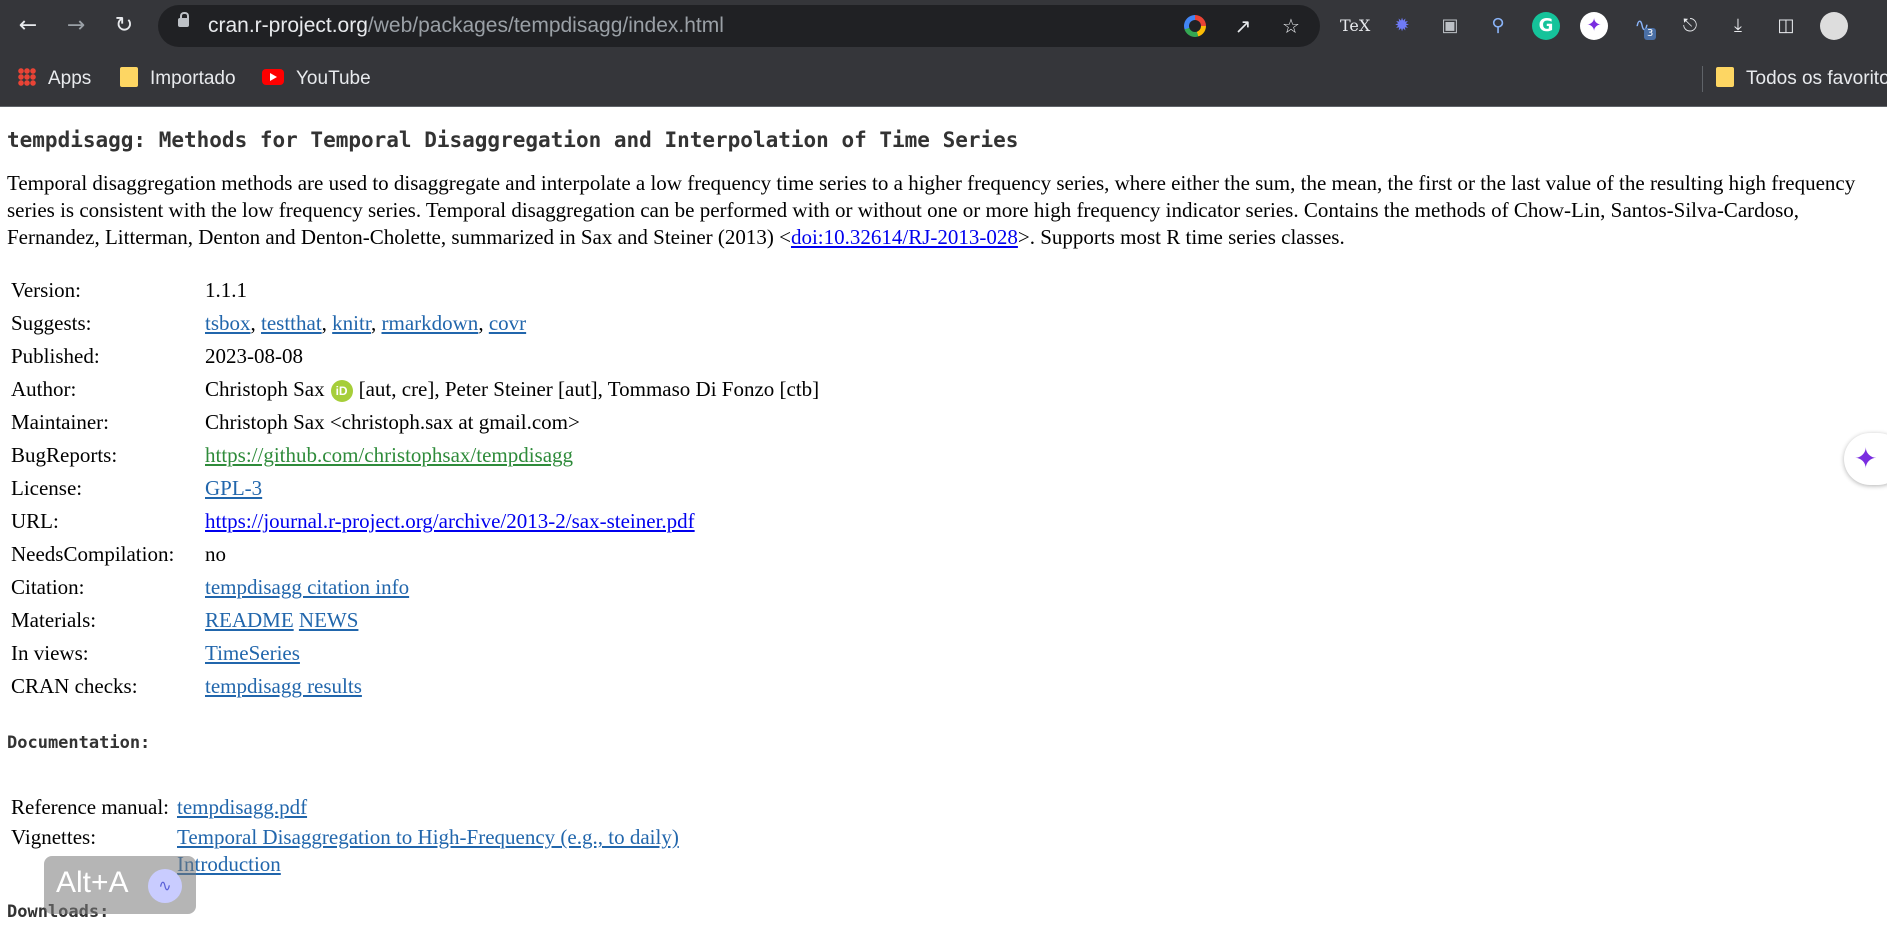 Image resolution: width=1887 pixels, height=951 pixels. What do you see at coordinates (228, 323) in the screenshot?
I see `suggests-link-tsbox: tsbox` at bounding box center [228, 323].